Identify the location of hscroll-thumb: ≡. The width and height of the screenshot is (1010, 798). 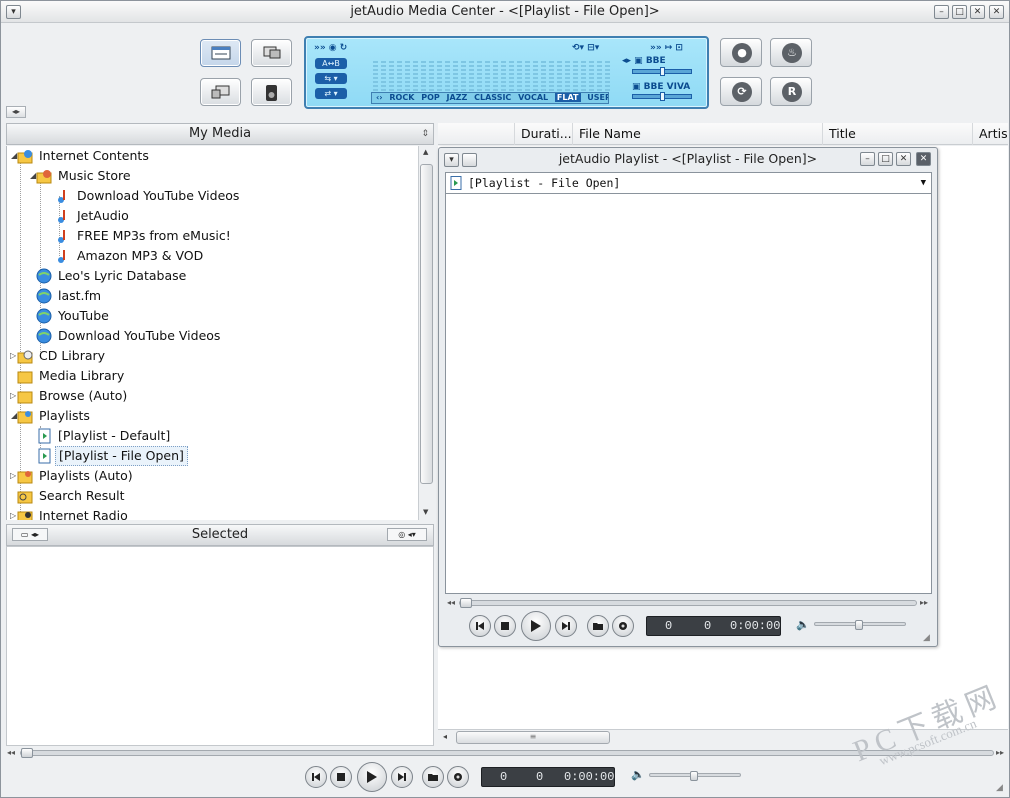
(533, 737).